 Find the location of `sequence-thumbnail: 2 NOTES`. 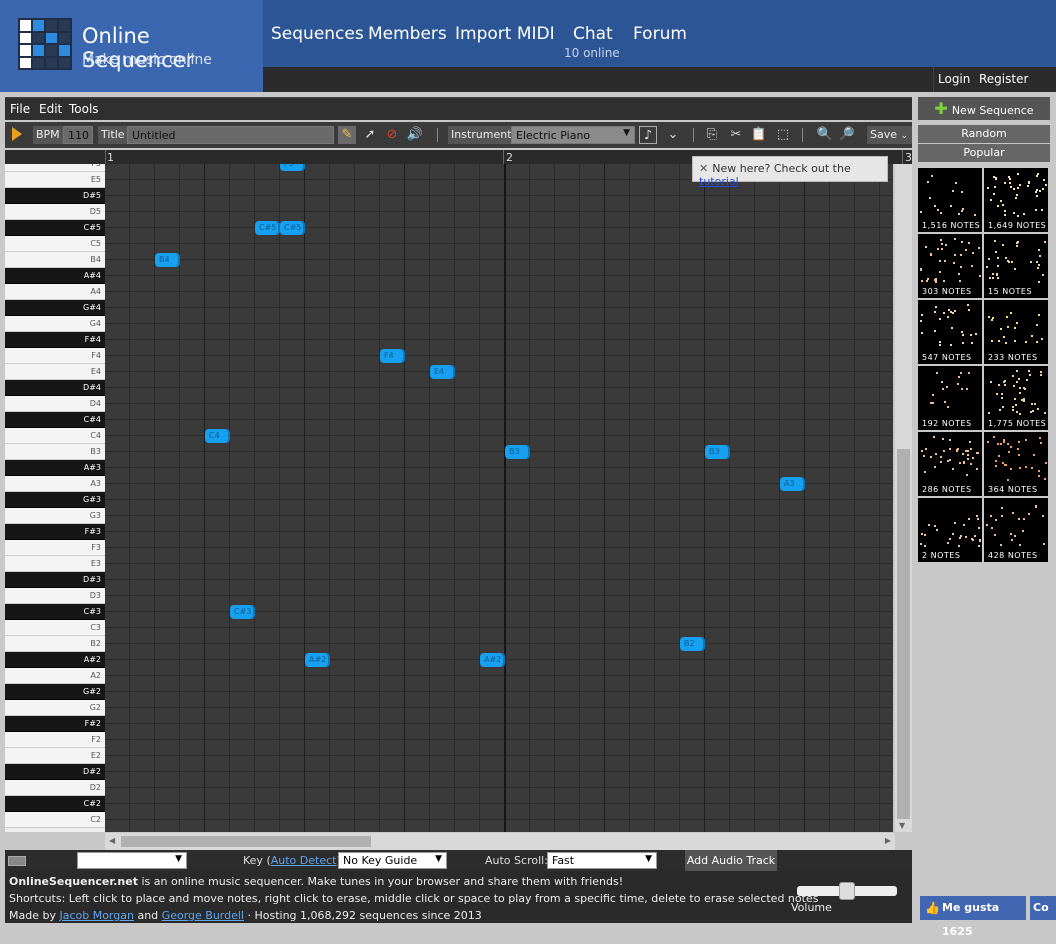

sequence-thumbnail: 2 NOTES is located at coordinates (950, 530).